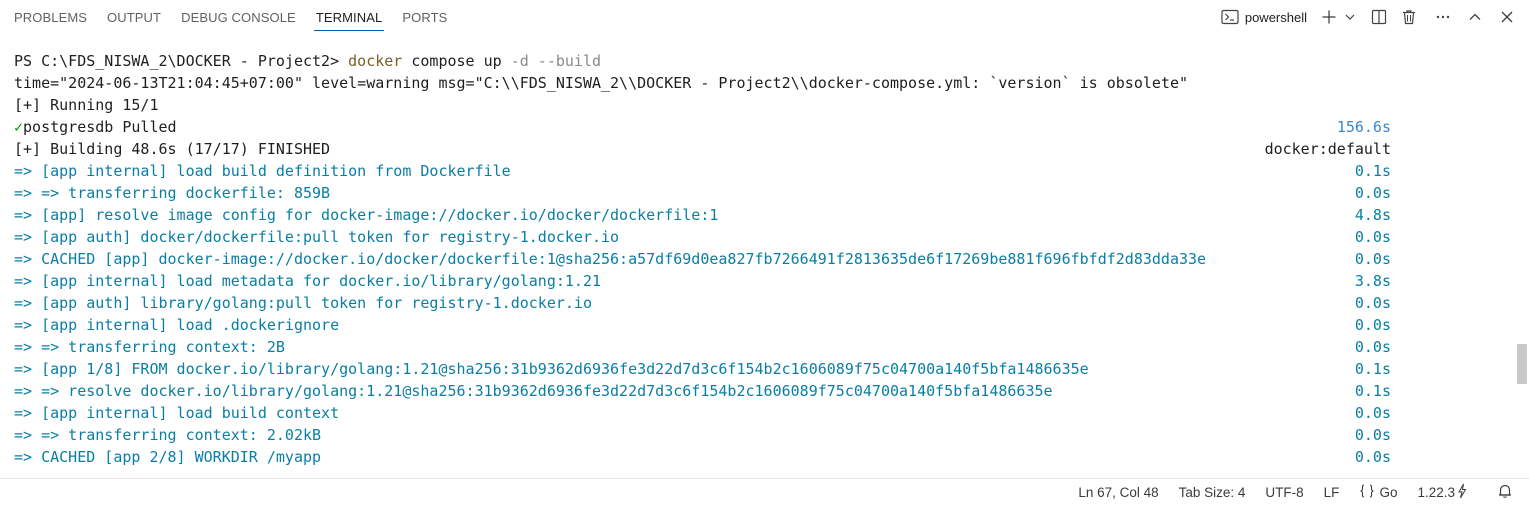 The width and height of the screenshot is (1529, 506). Describe the element at coordinates (100, 127) in the screenshot. I see `pulled-text: postgresdb Pulled` at that location.